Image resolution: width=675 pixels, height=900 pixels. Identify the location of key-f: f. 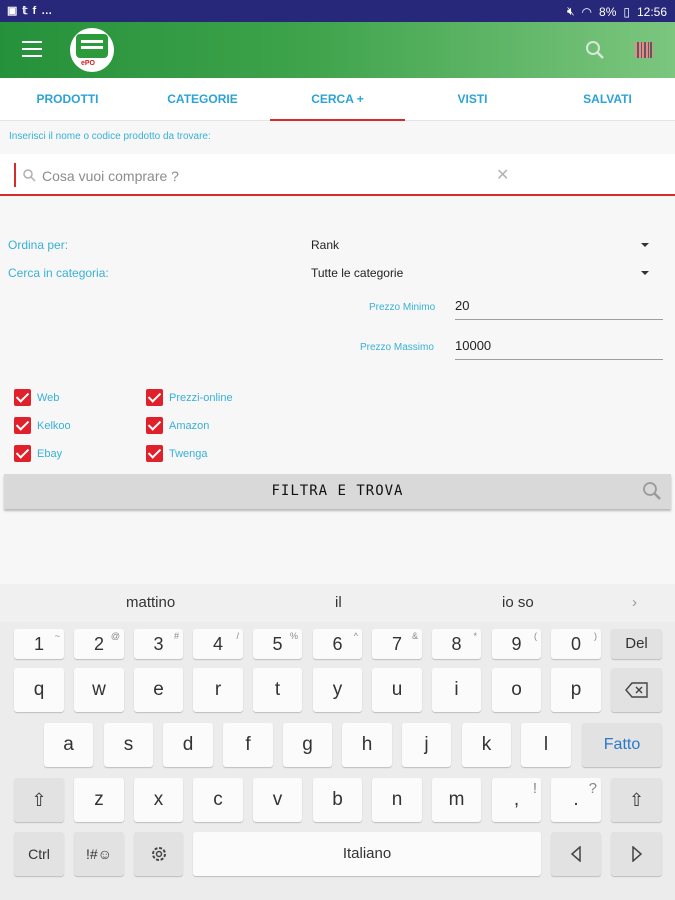
(248, 745).